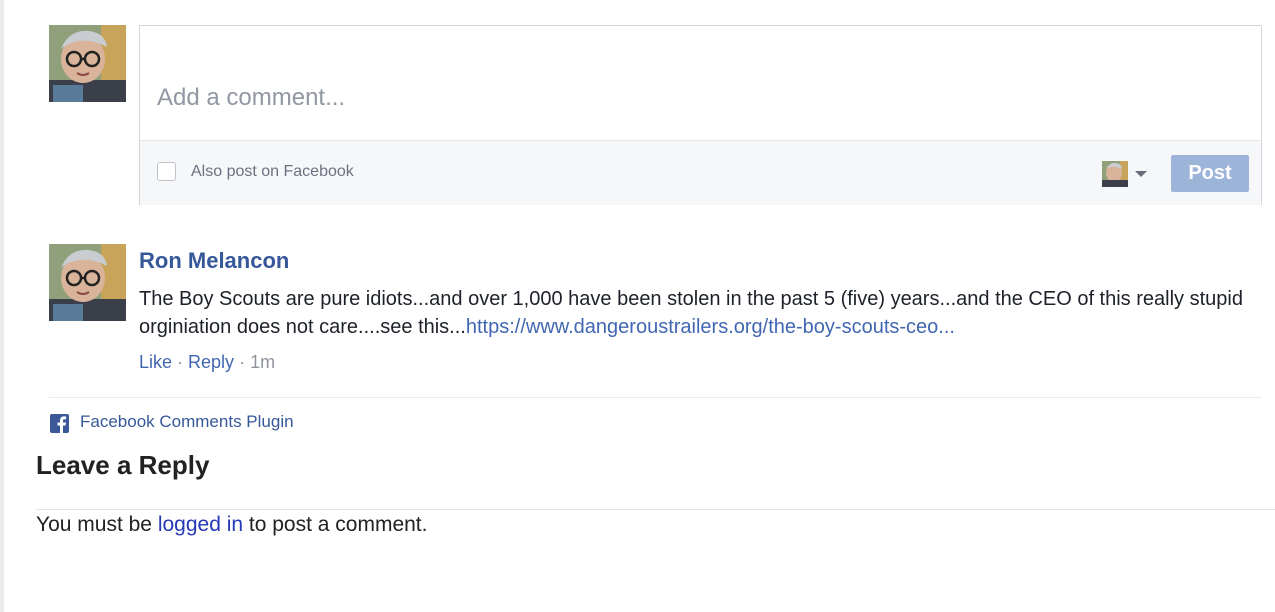 The height and width of the screenshot is (612, 1275). I want to click on also-post-label: Also post on Facebook, so click(272, 172).